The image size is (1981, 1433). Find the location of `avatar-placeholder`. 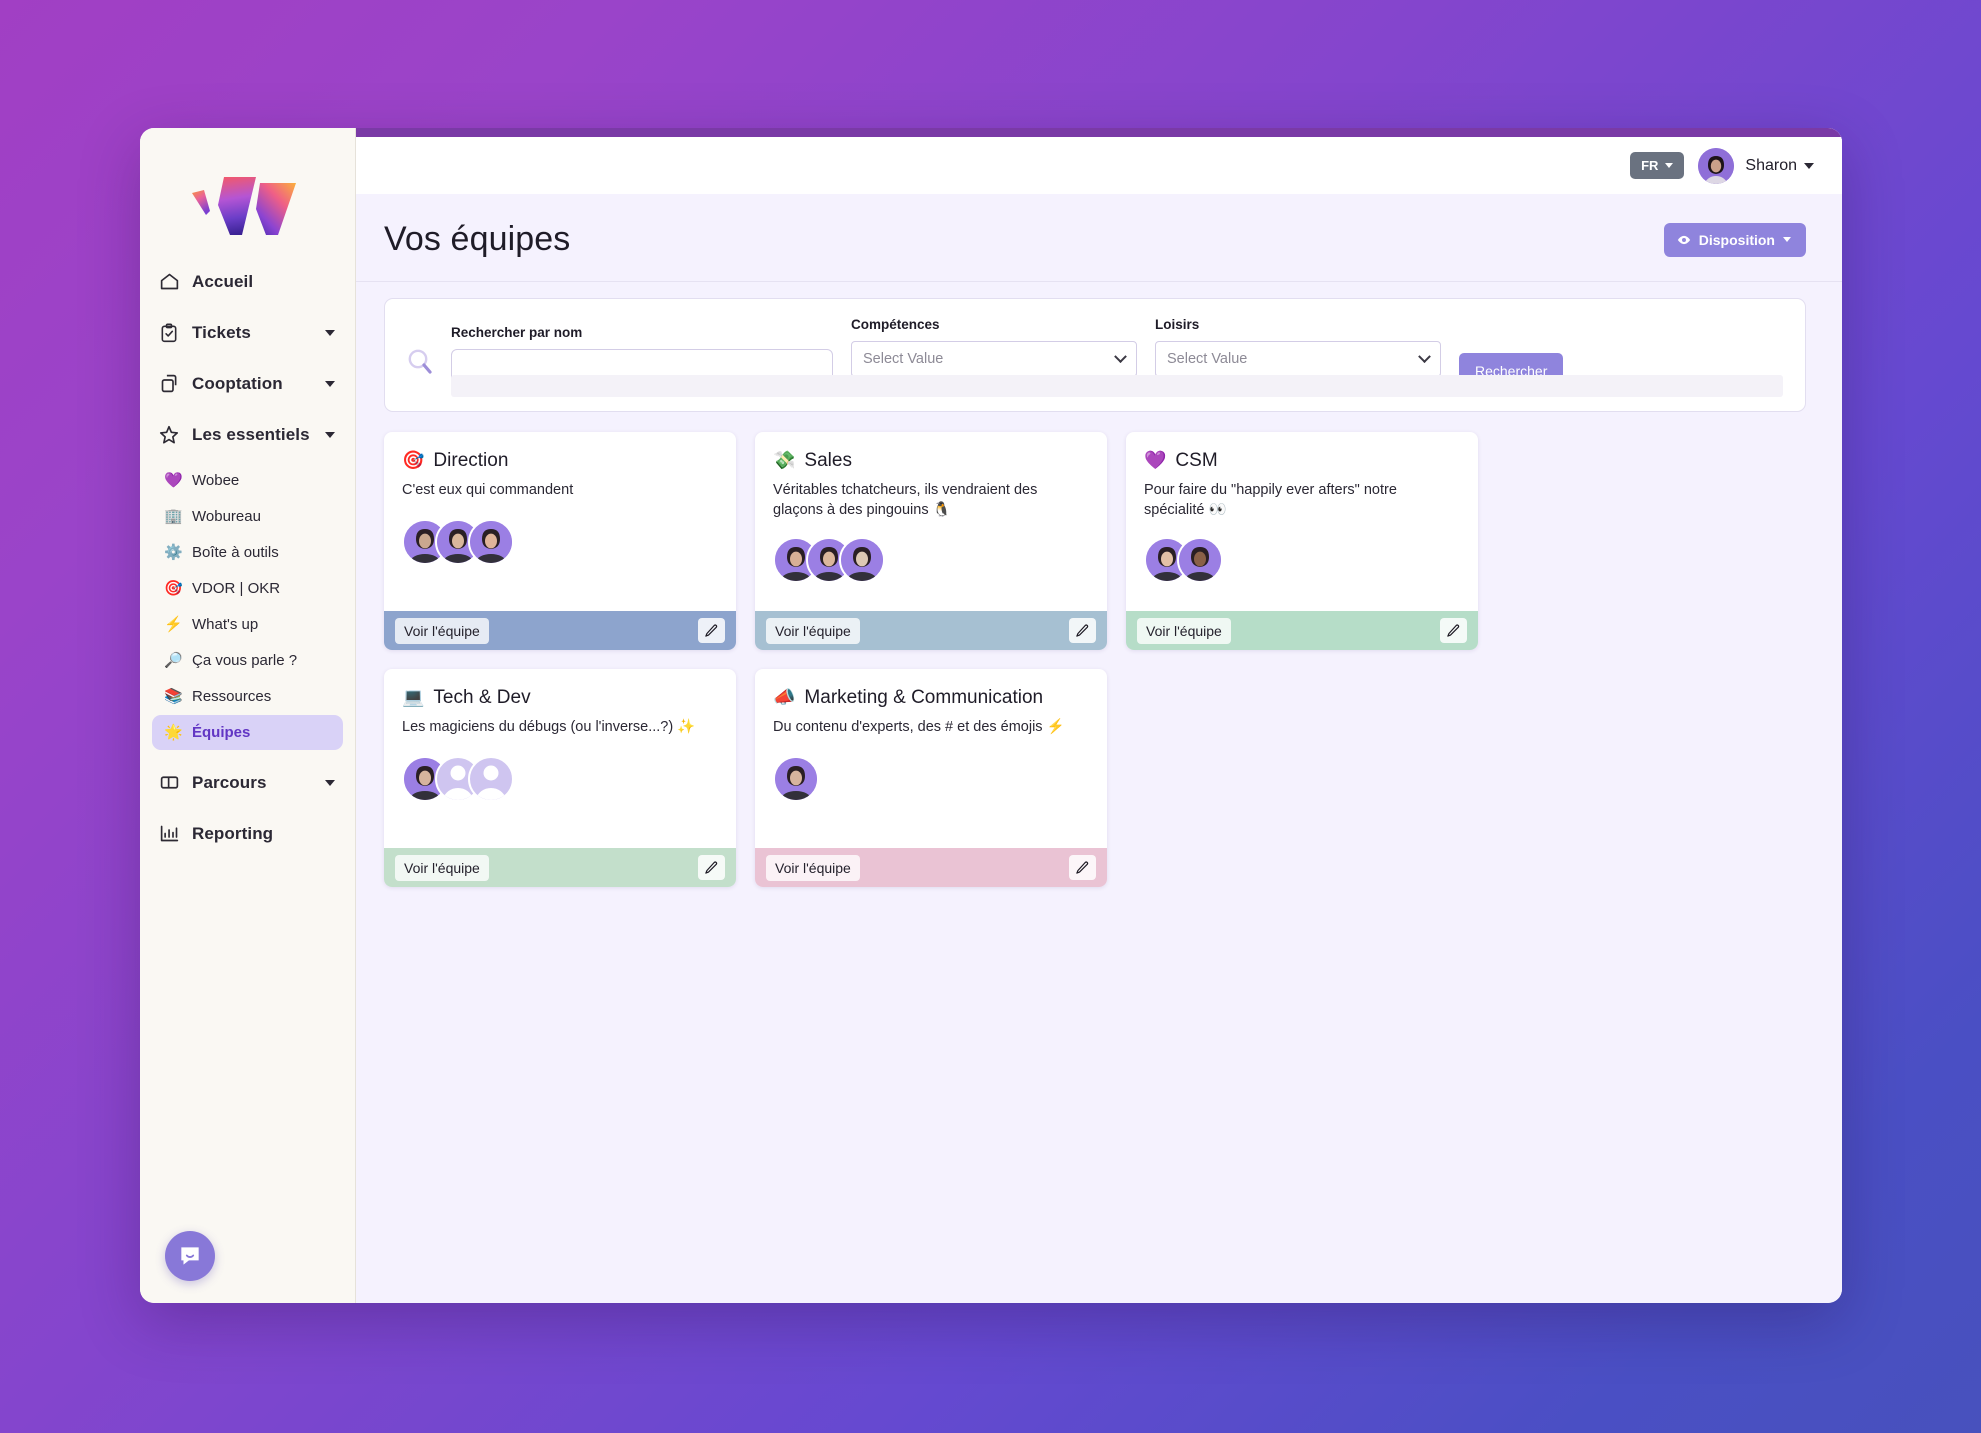

avatar-placeholder is located at coordinates (491, 779).